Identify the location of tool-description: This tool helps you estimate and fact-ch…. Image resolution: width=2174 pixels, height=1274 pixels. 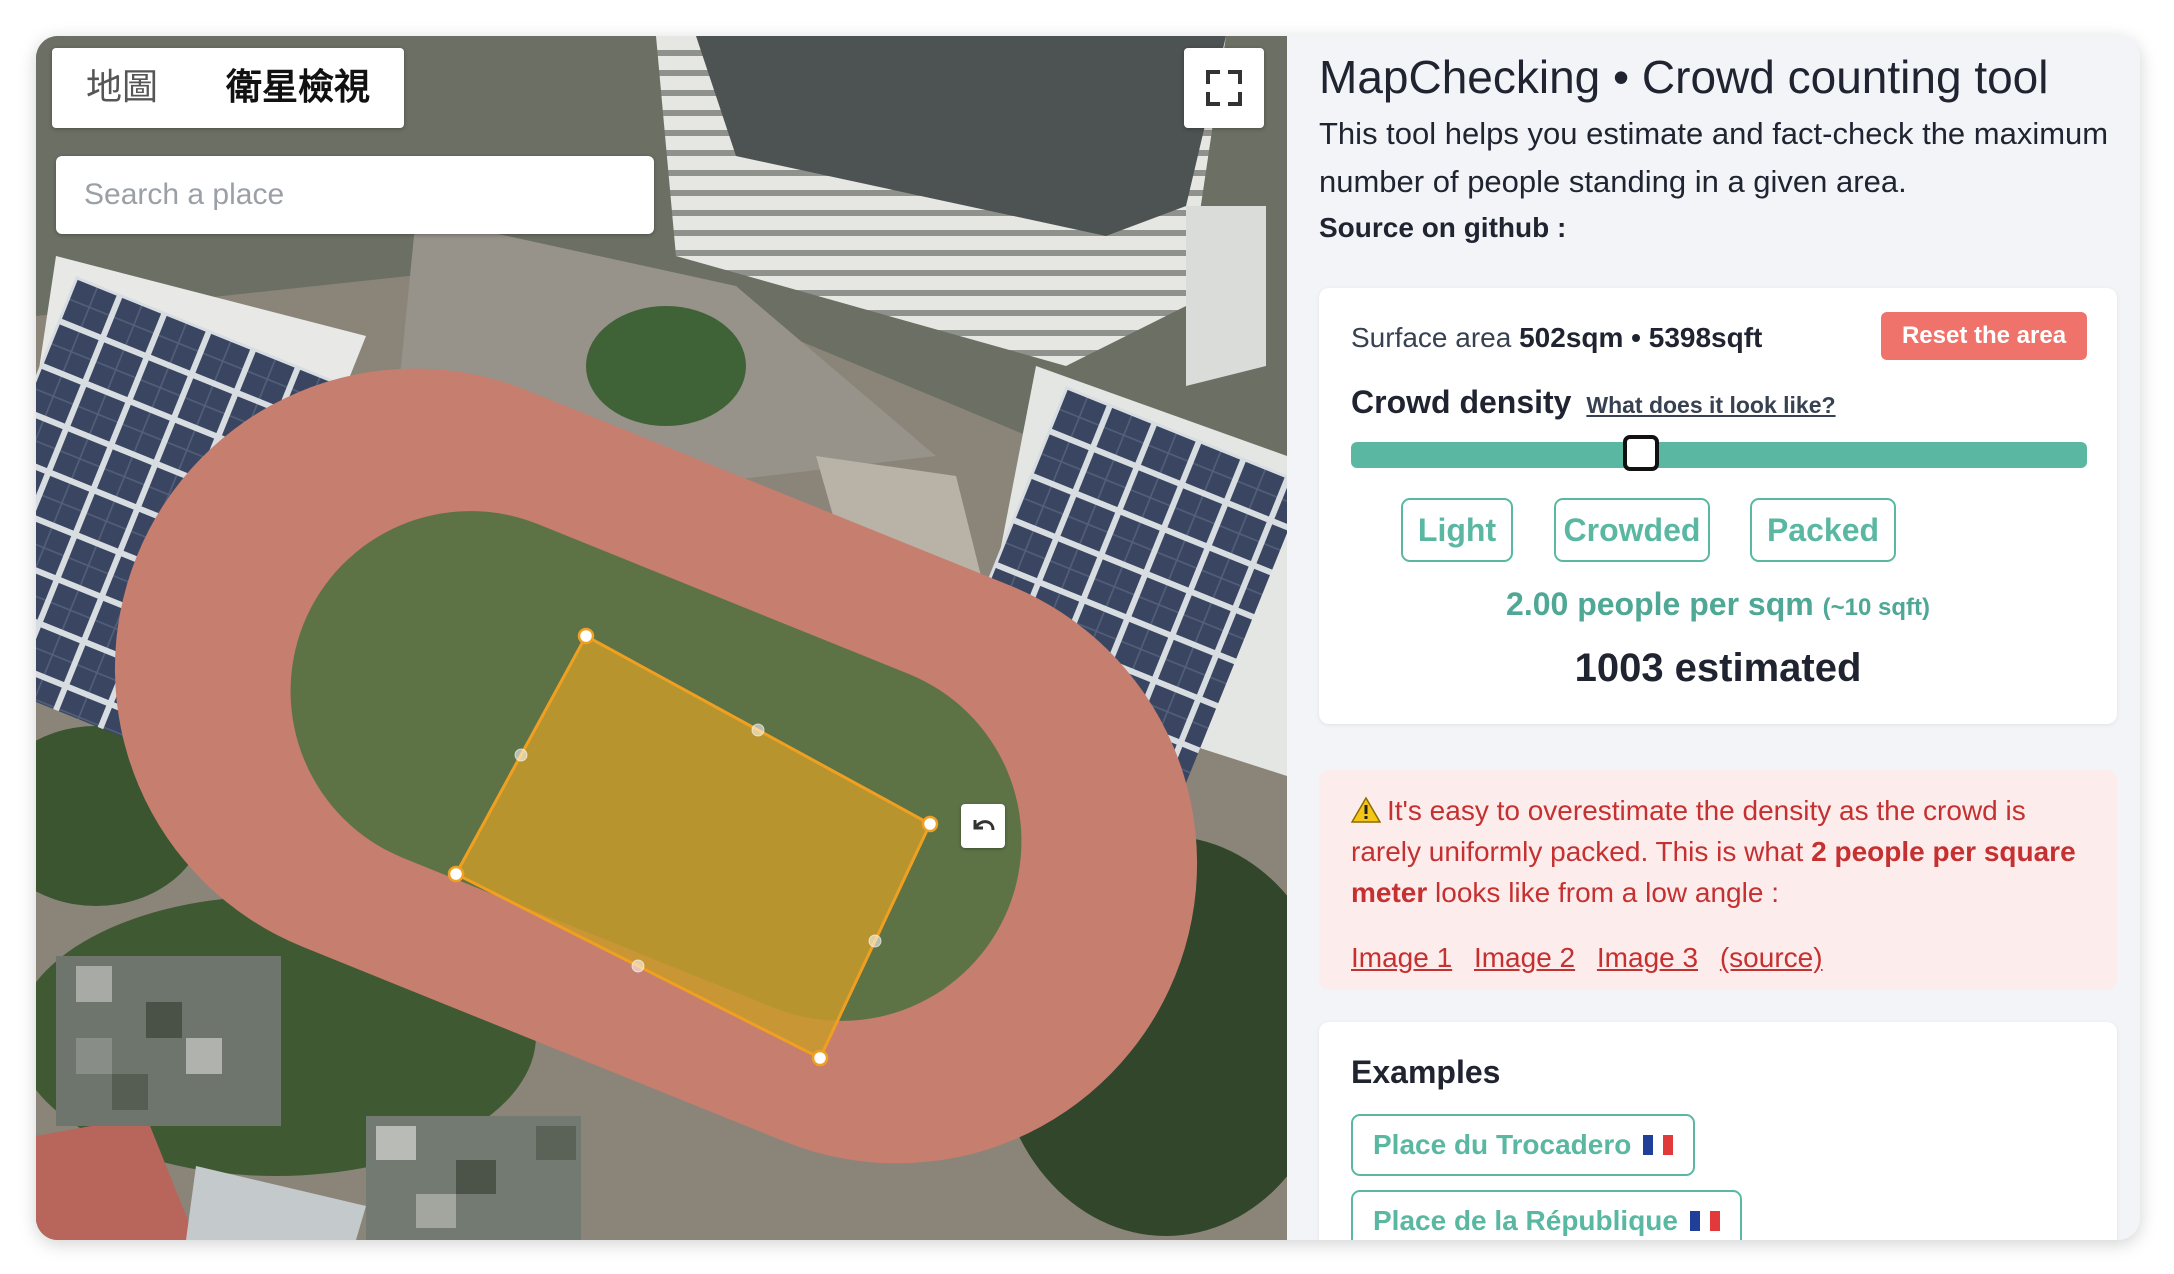
(1714, 157).